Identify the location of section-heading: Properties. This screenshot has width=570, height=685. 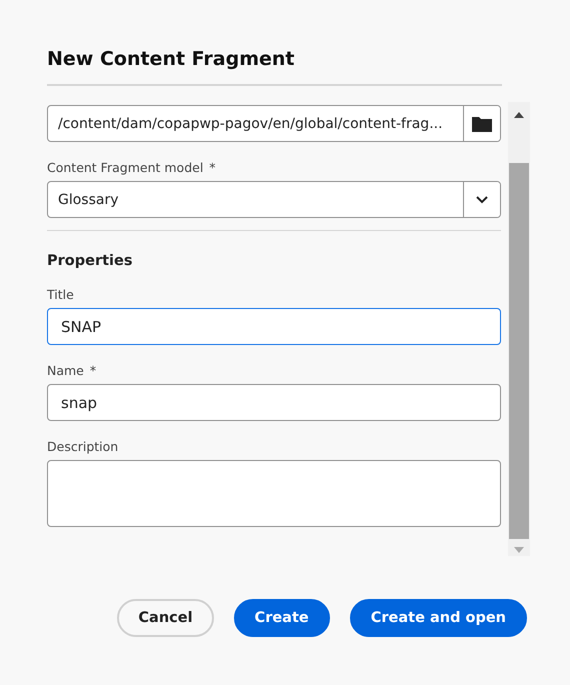
(90, 261).